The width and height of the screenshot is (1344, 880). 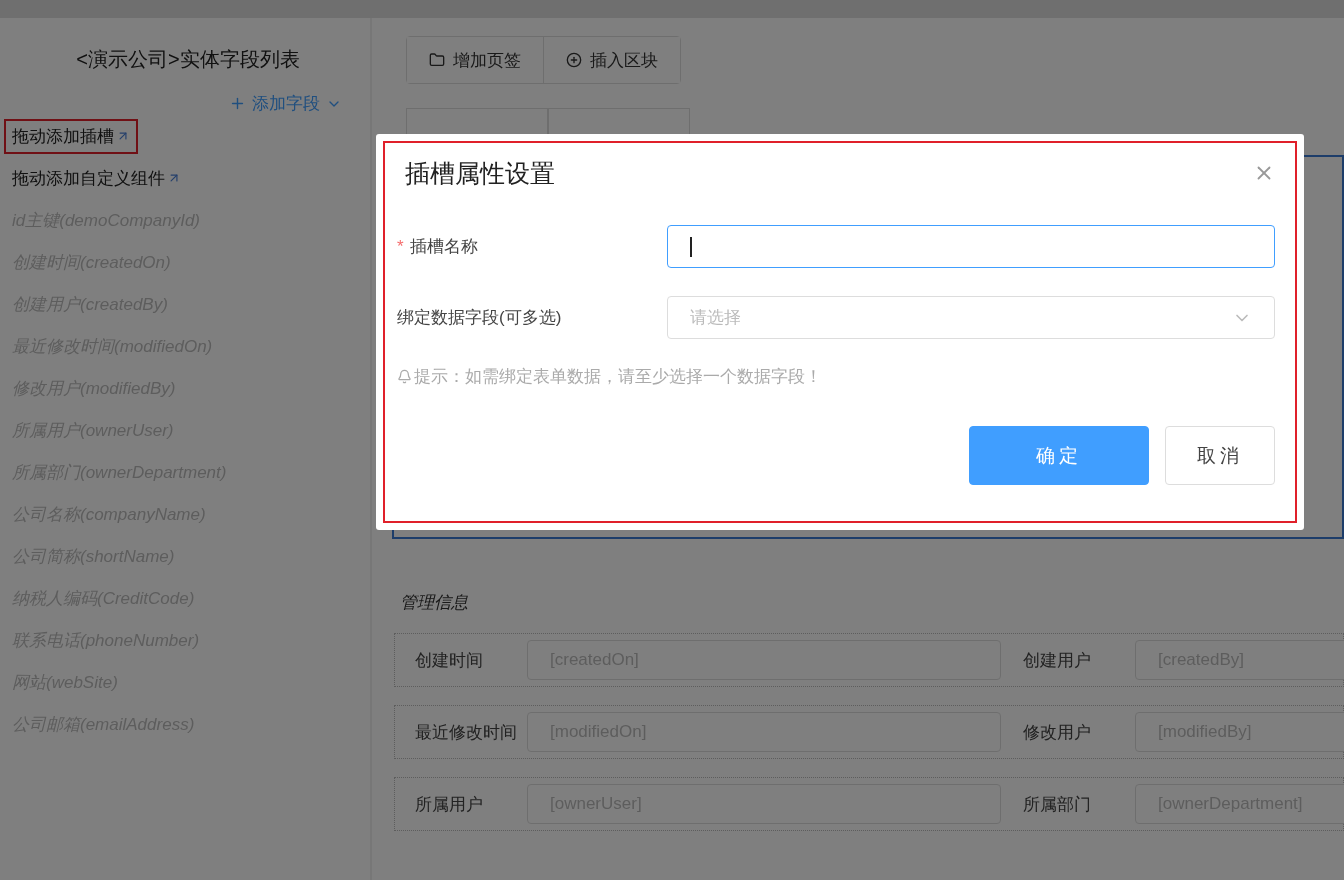 I want to click on field-list-item: 拖动添加自定义组件, so click(x=96, y=178).